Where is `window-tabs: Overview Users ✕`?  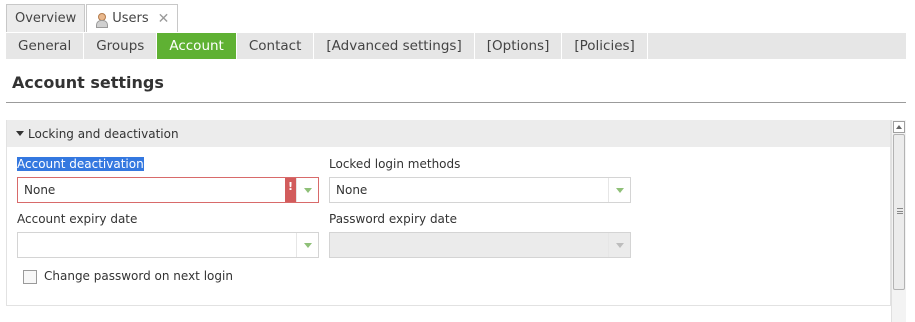 window-tabs: Overview Users ✕ is located at coordinates (92, 18).